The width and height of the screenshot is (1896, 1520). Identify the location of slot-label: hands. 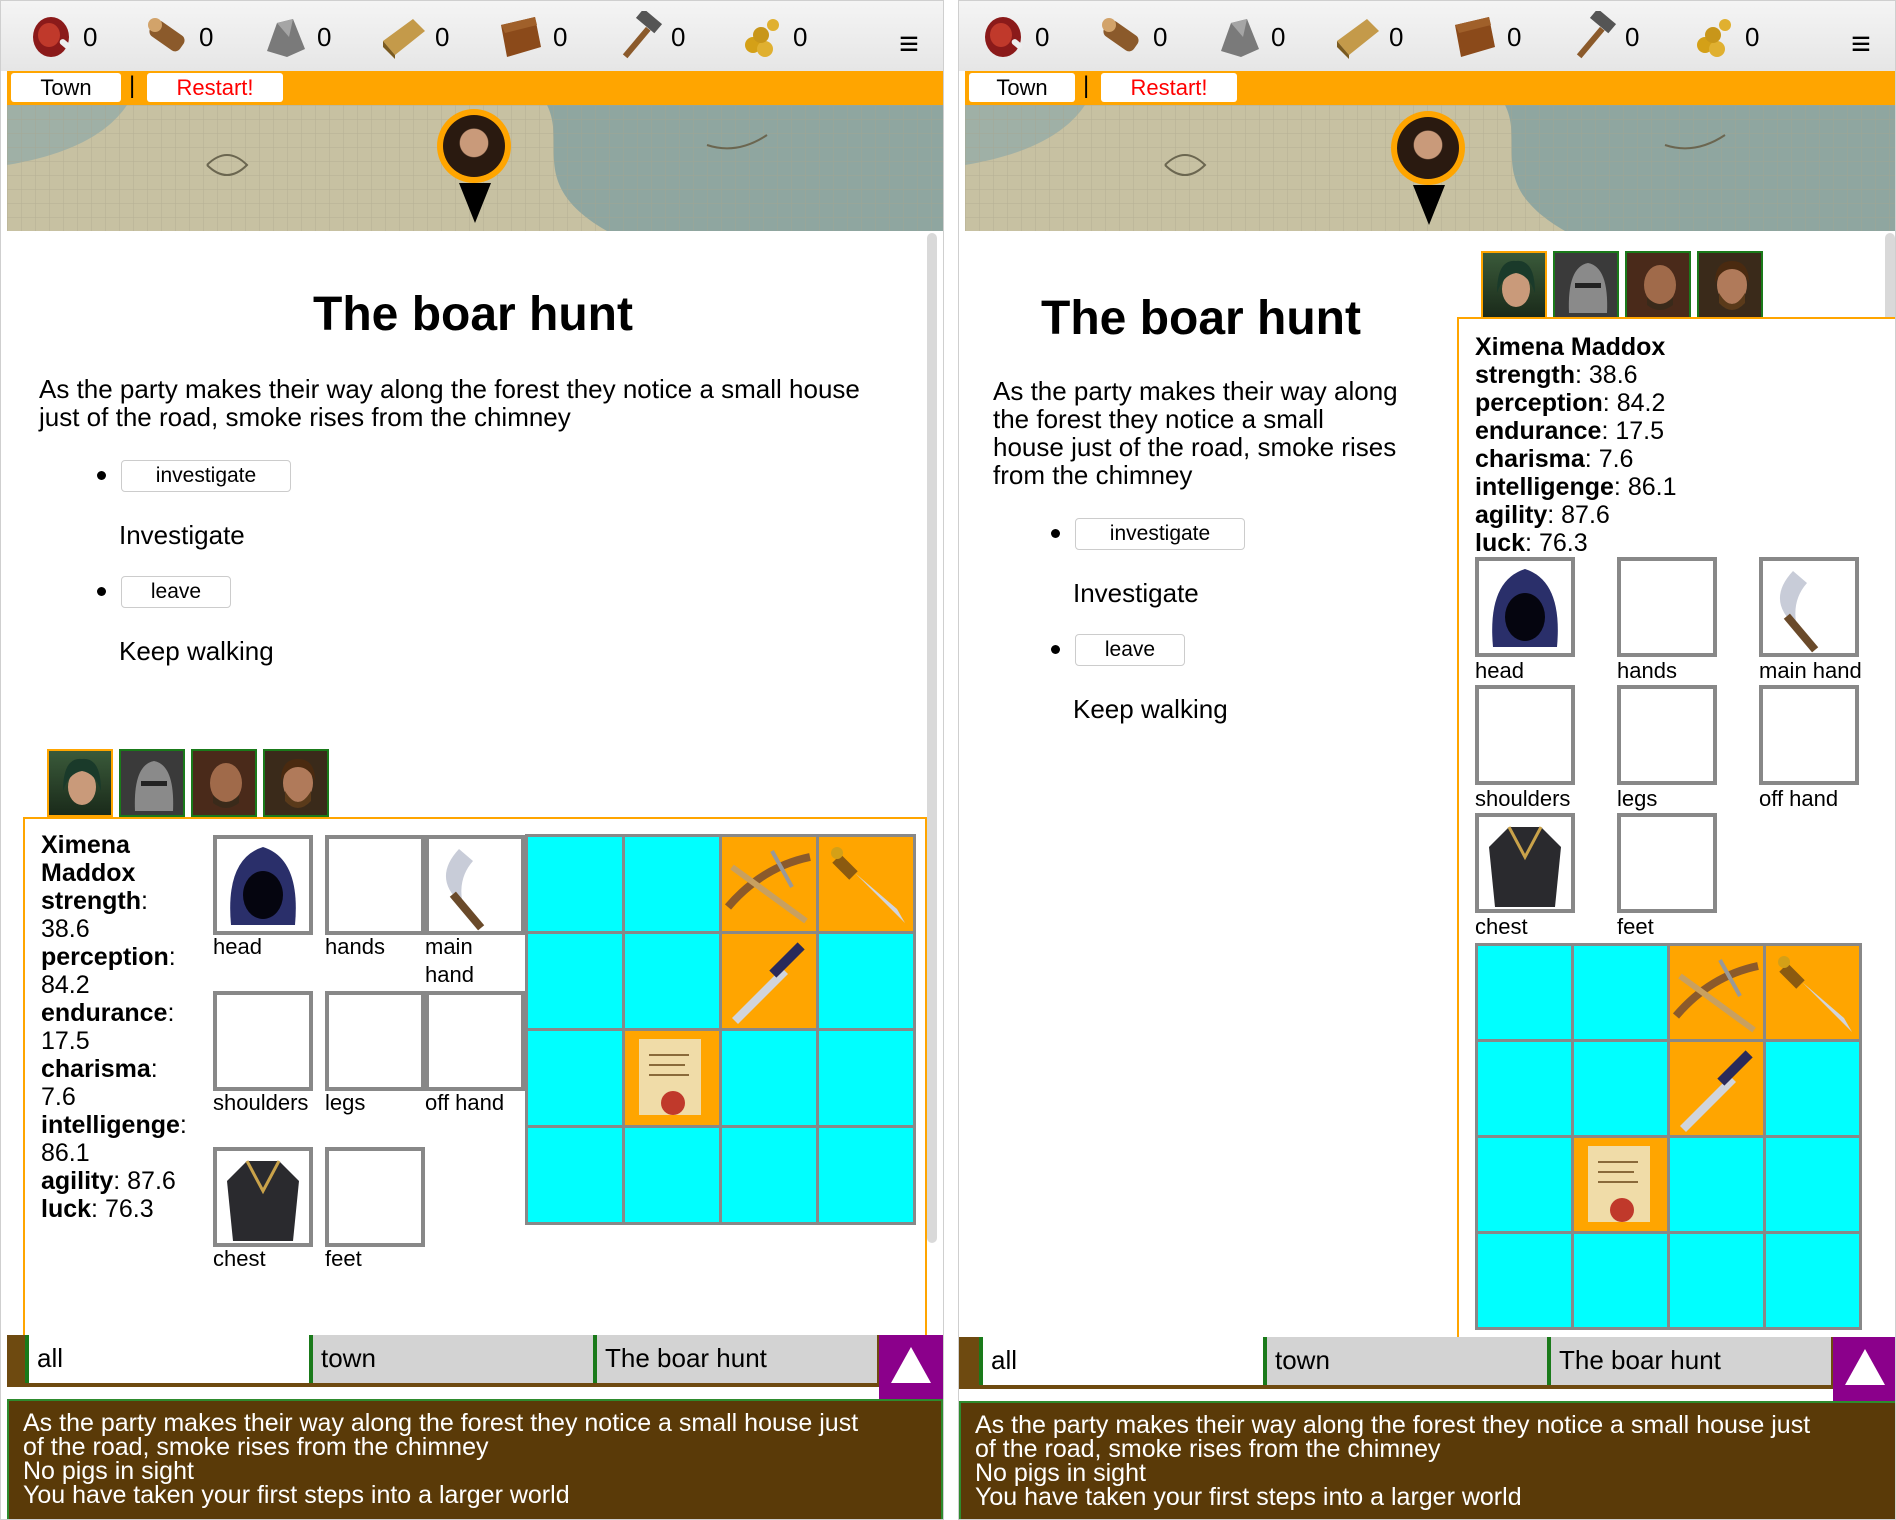
(355, 946).